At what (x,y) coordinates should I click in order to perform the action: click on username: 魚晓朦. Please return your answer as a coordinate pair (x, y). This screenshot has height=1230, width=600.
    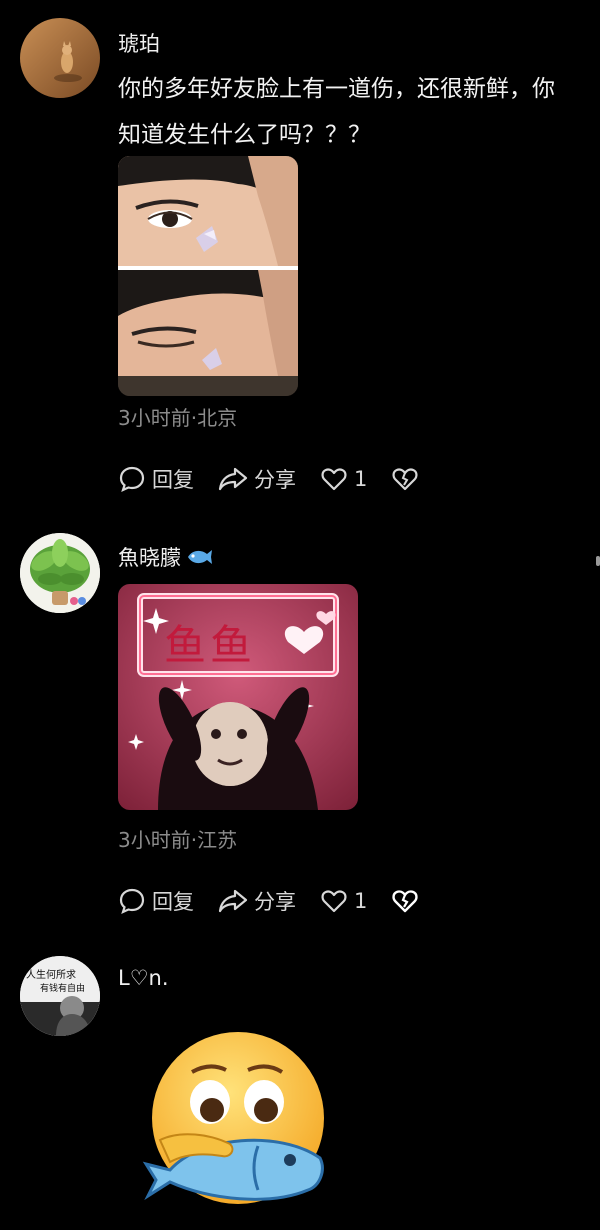
    Looking at the image, I should click on (165, 557).